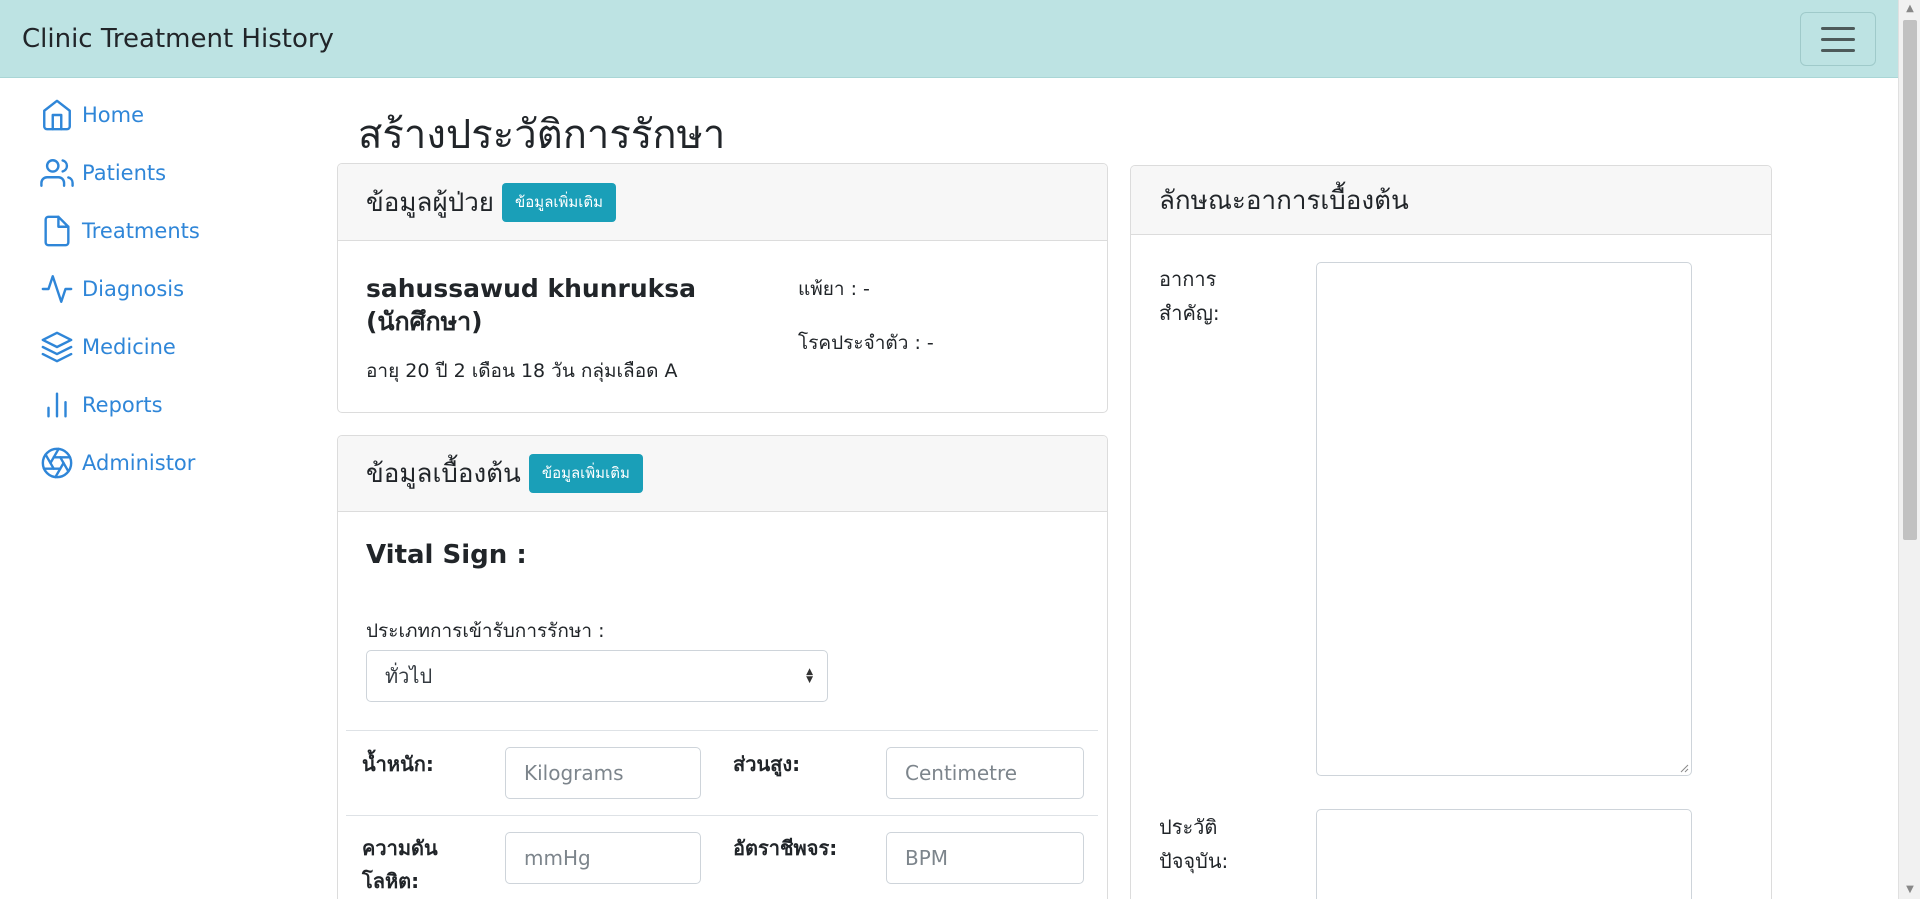 This screenshot has width=1920, height=899. Describe the element at coordinates (1909, 890) in the screenshot. I see `scroll-down-arrow-icon: ▼` at that location.